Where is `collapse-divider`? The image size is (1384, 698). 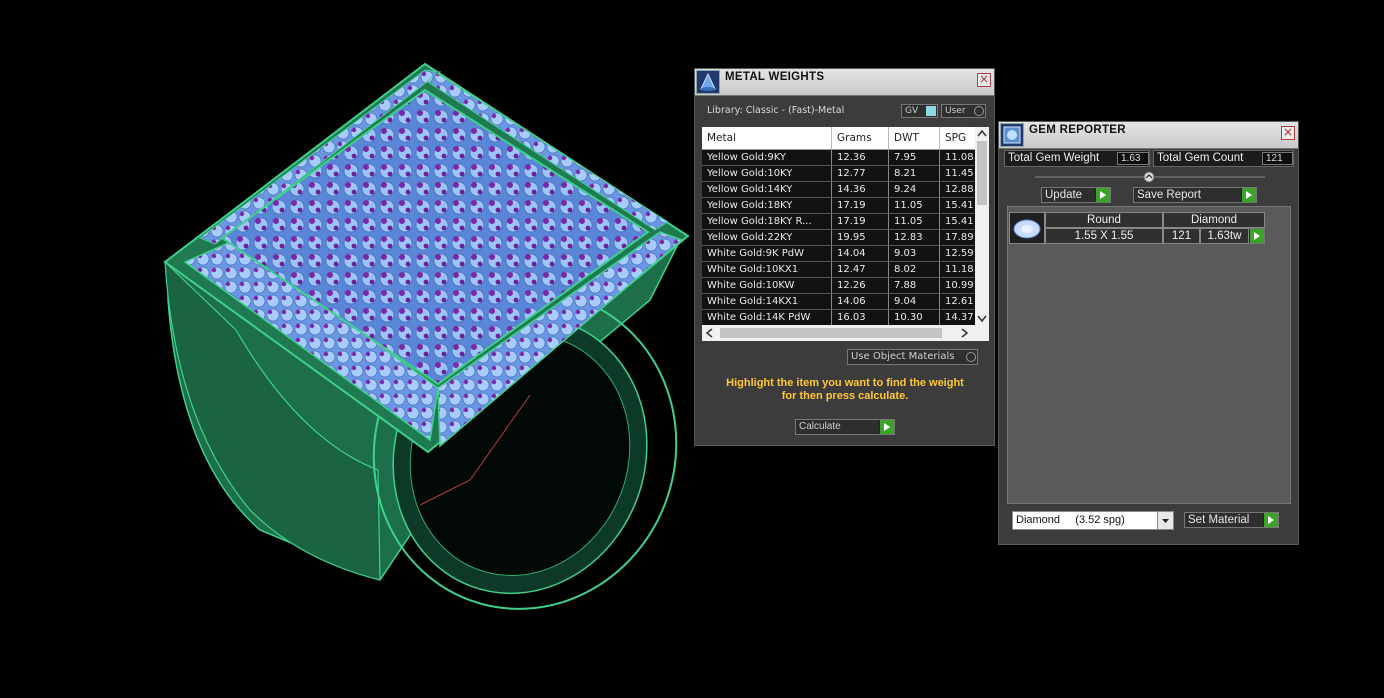 collapse-divider is located at coordinates (1150, 177).